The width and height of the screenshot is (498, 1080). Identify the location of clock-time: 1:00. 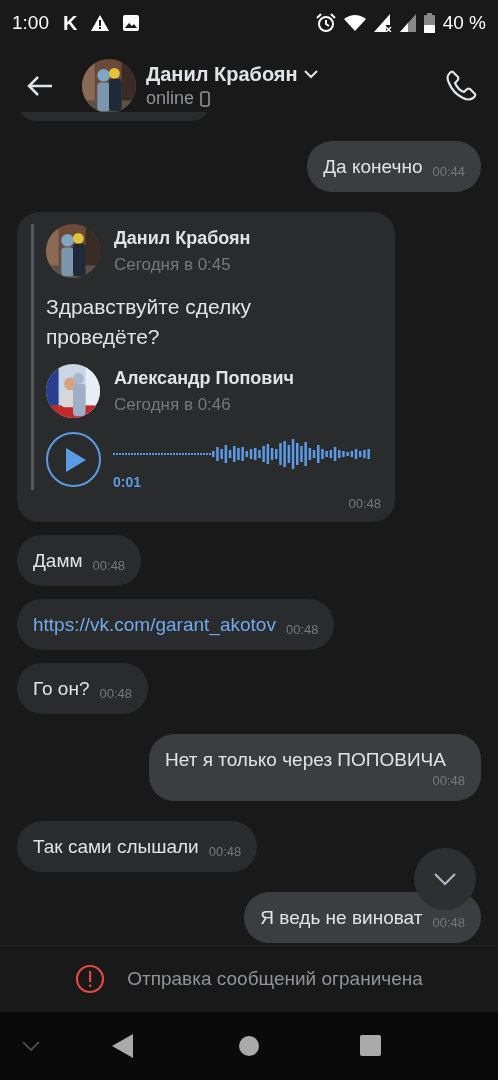
(30, 23).